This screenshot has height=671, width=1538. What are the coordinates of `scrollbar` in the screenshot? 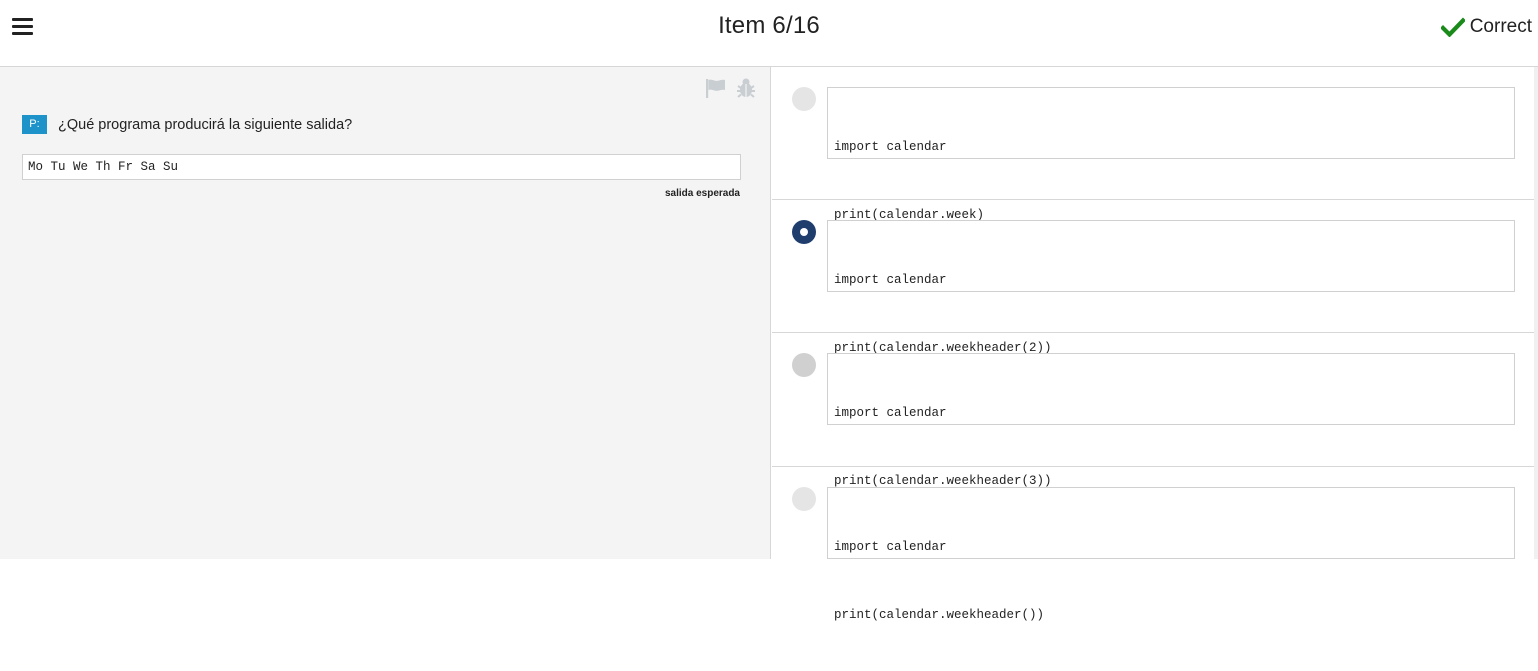 It's located at (1536, 313).